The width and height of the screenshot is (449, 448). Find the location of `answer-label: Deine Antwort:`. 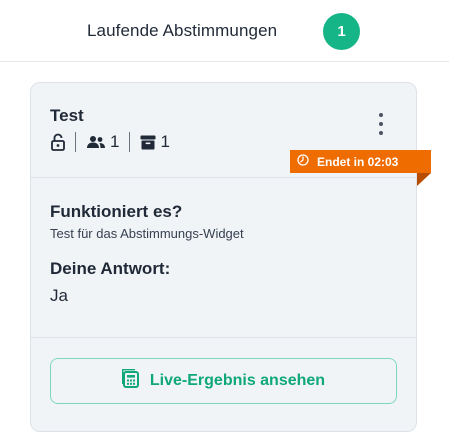

answer-label: Deine Antwort: is located at coordinates (110, 268).